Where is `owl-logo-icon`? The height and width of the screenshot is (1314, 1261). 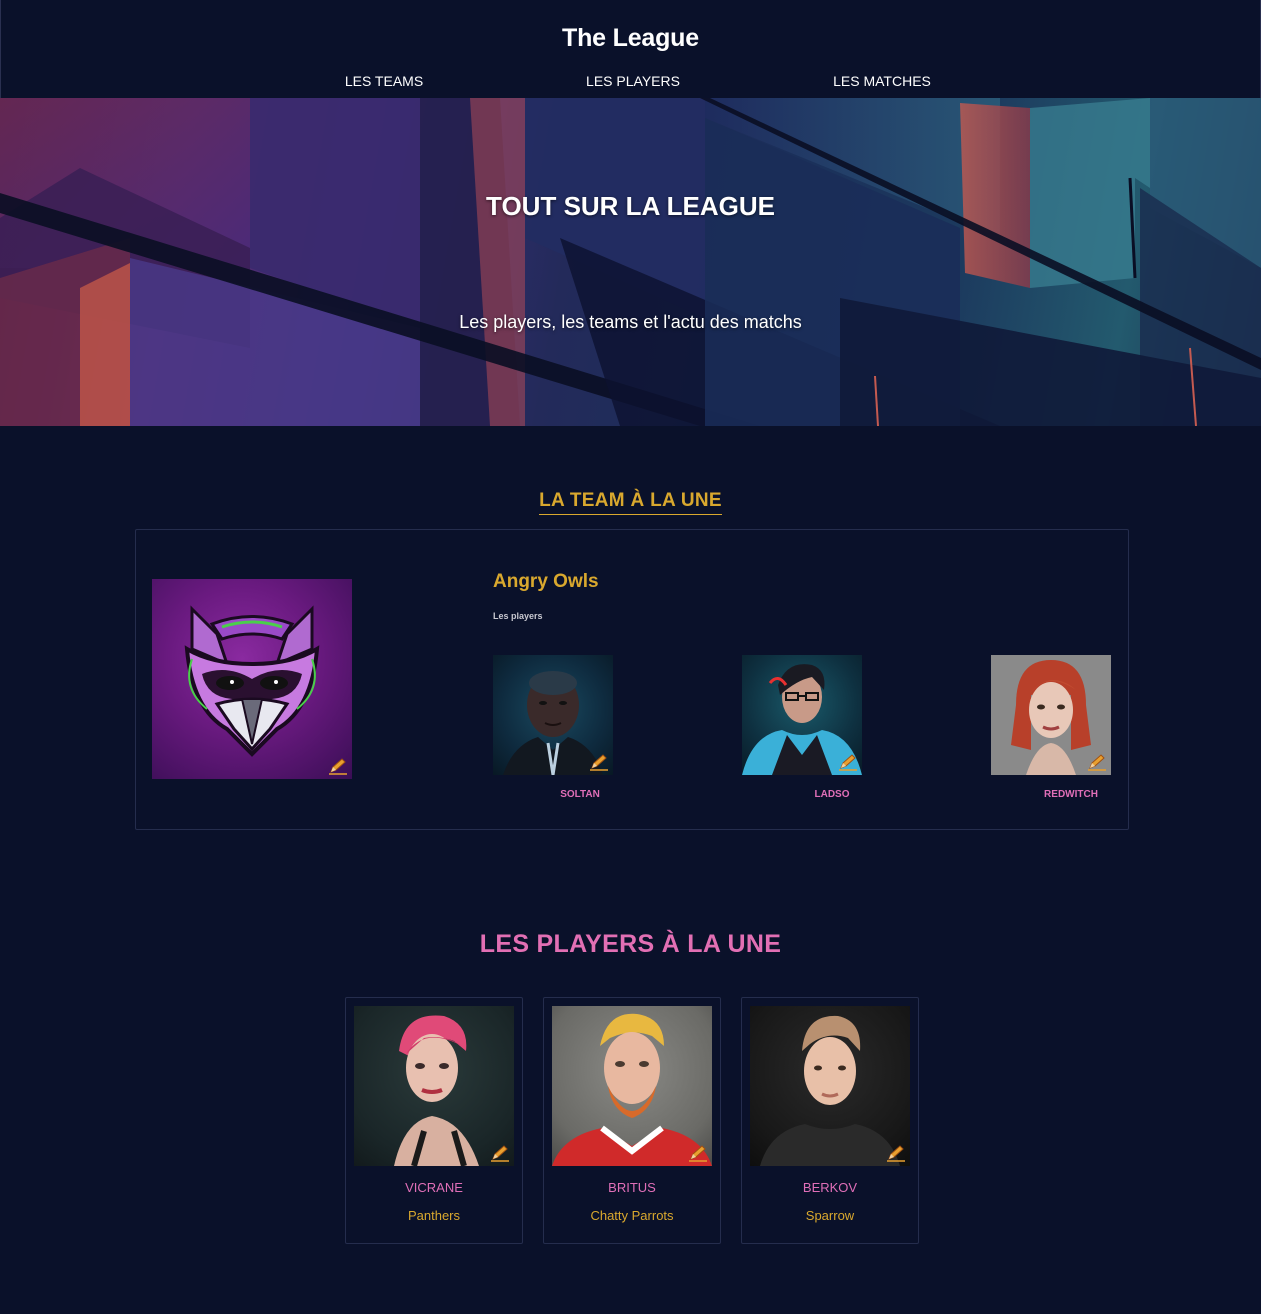
owl-logo-icon is located at coordinates (252, 681).